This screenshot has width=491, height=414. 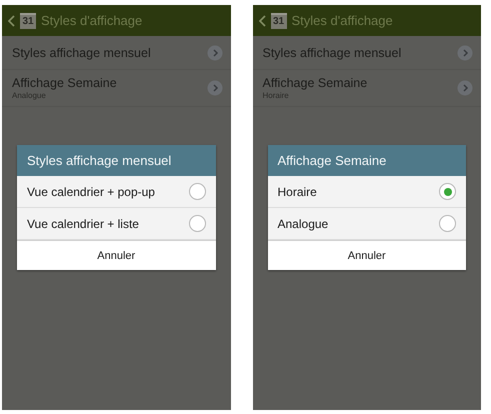 I want to click on option-label: Vue calendrier + liste, so click(x=83, y=223).